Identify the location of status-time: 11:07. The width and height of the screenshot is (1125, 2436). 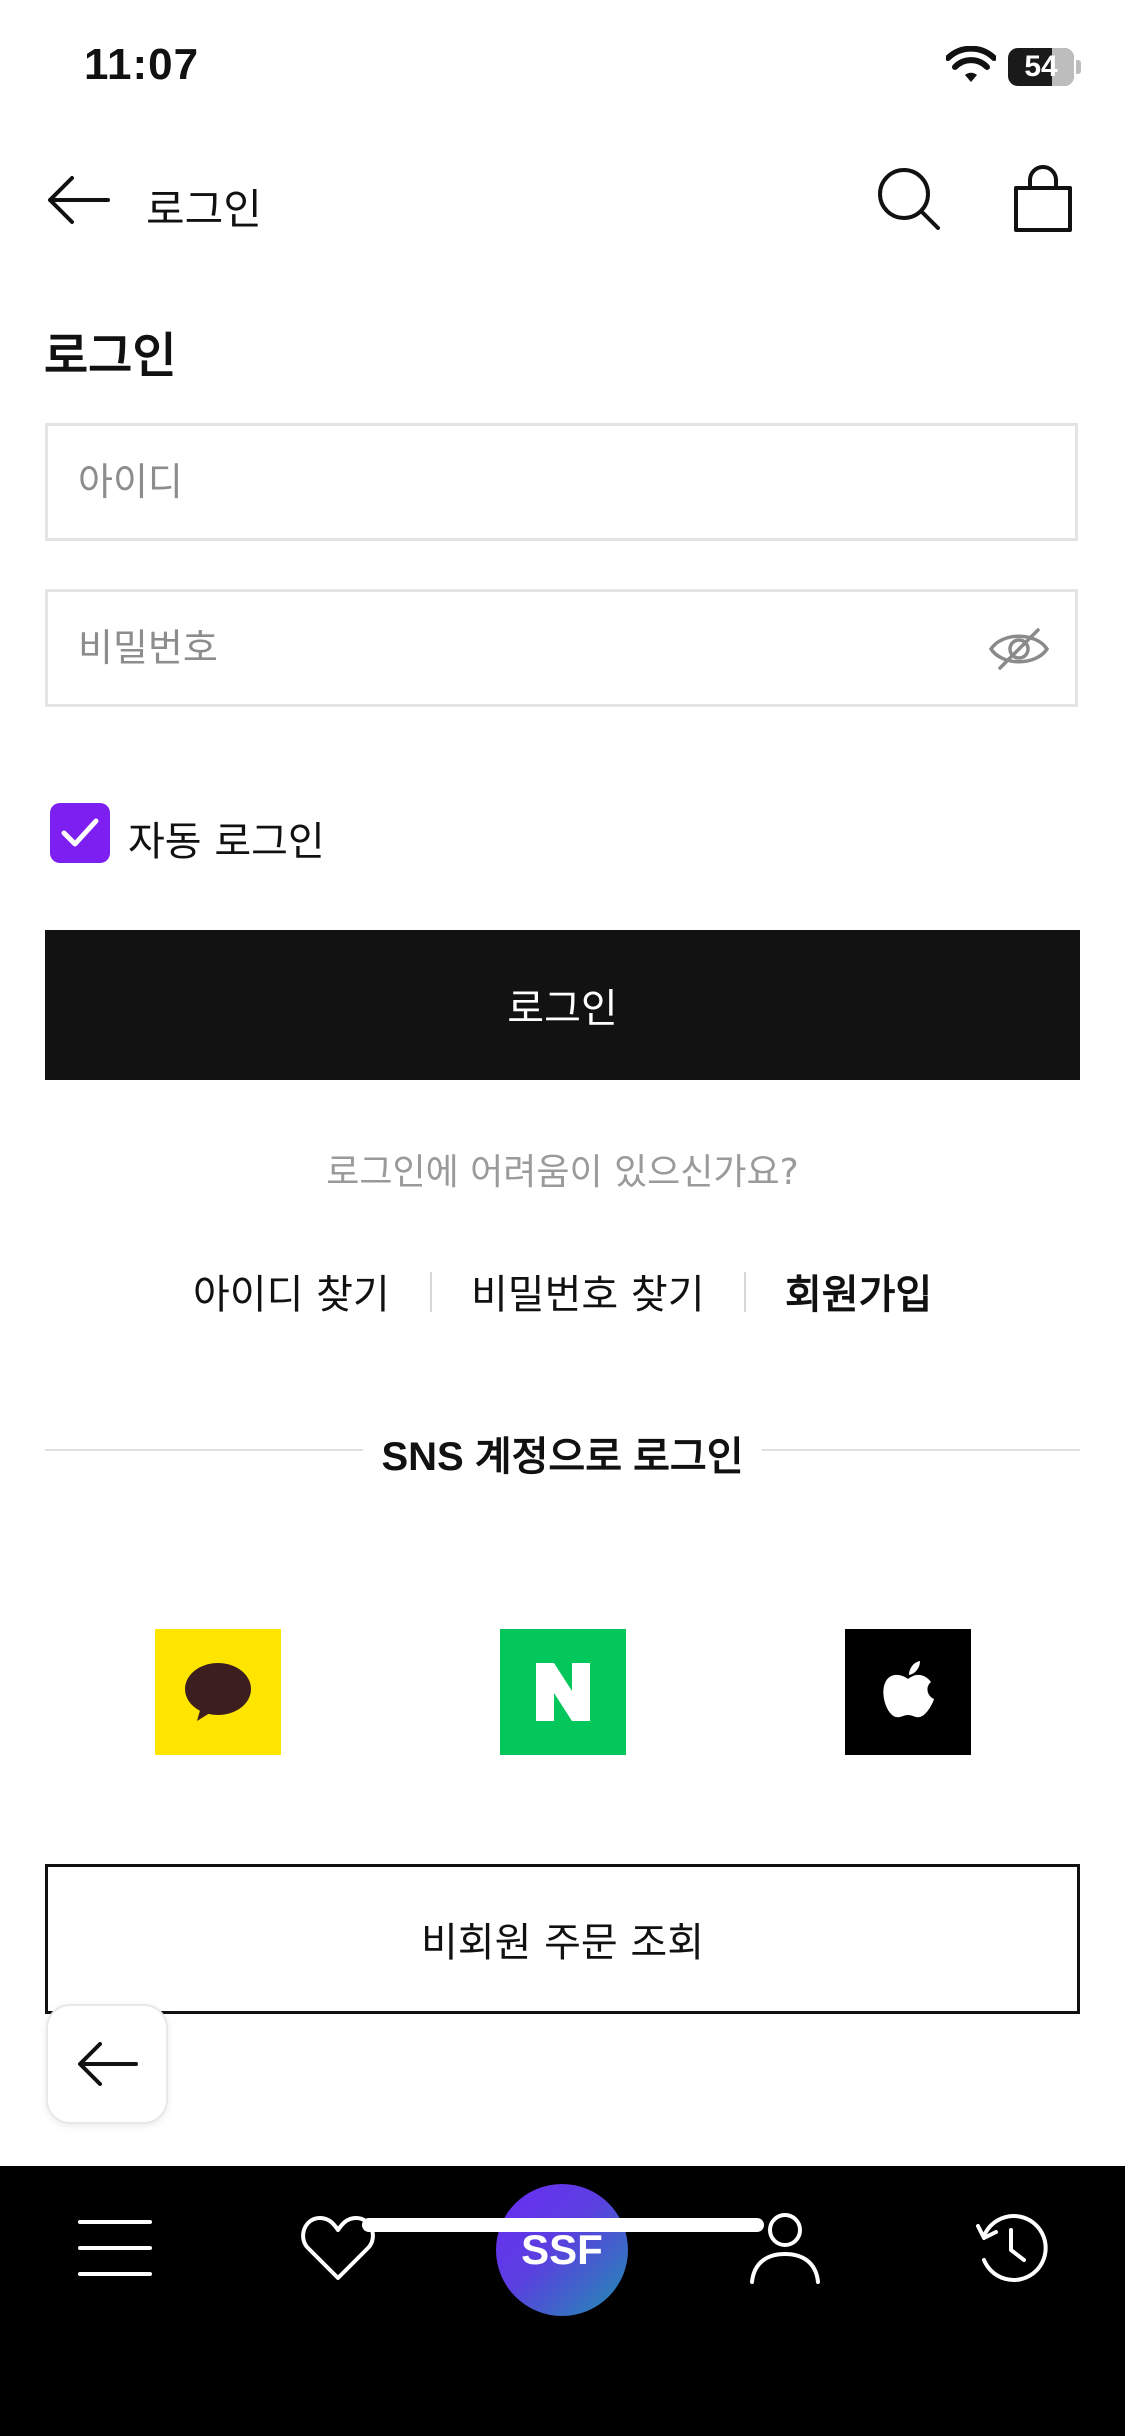
(142, 64).